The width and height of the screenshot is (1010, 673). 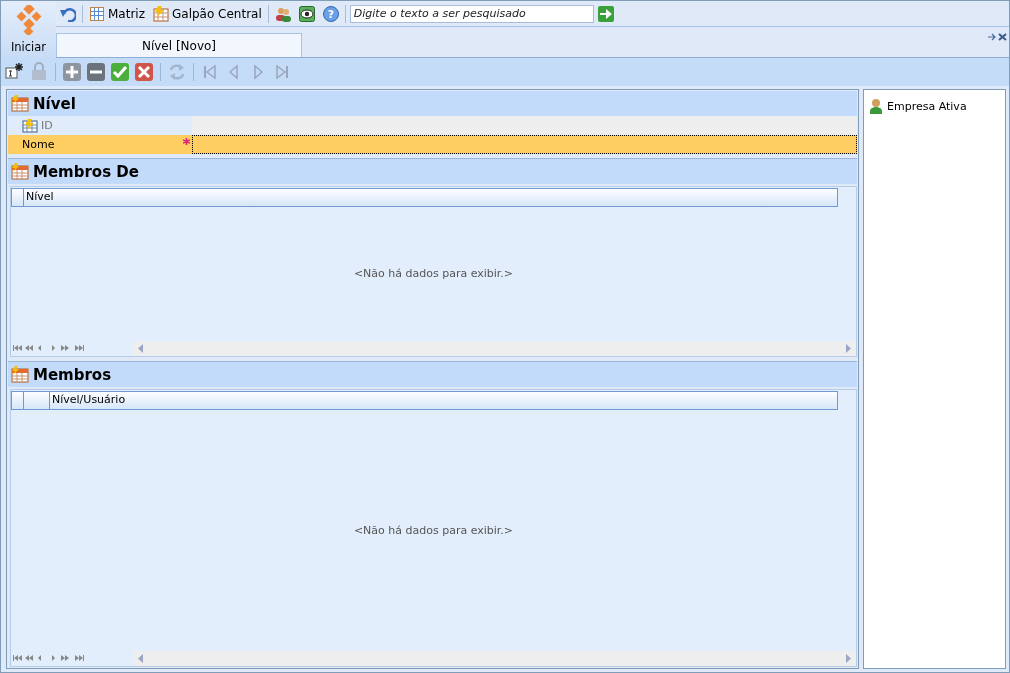 What do you see at coordinates (918, 106) in the screenshot?
I see `side-panel-item: Empresa Ativa` at bounding box center [918, 106].